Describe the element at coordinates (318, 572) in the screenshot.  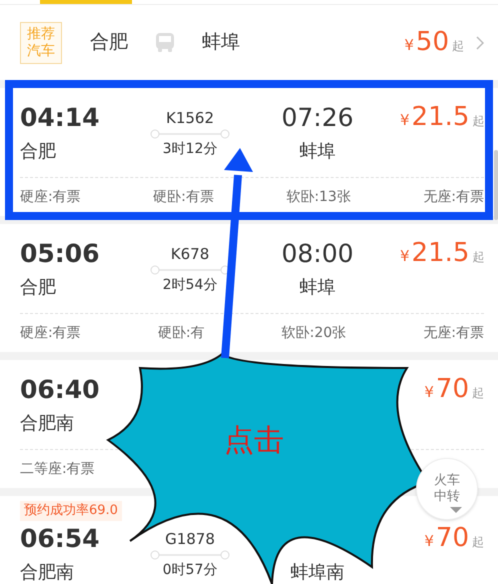
I see `station-name: 蚌埠南` at that location.